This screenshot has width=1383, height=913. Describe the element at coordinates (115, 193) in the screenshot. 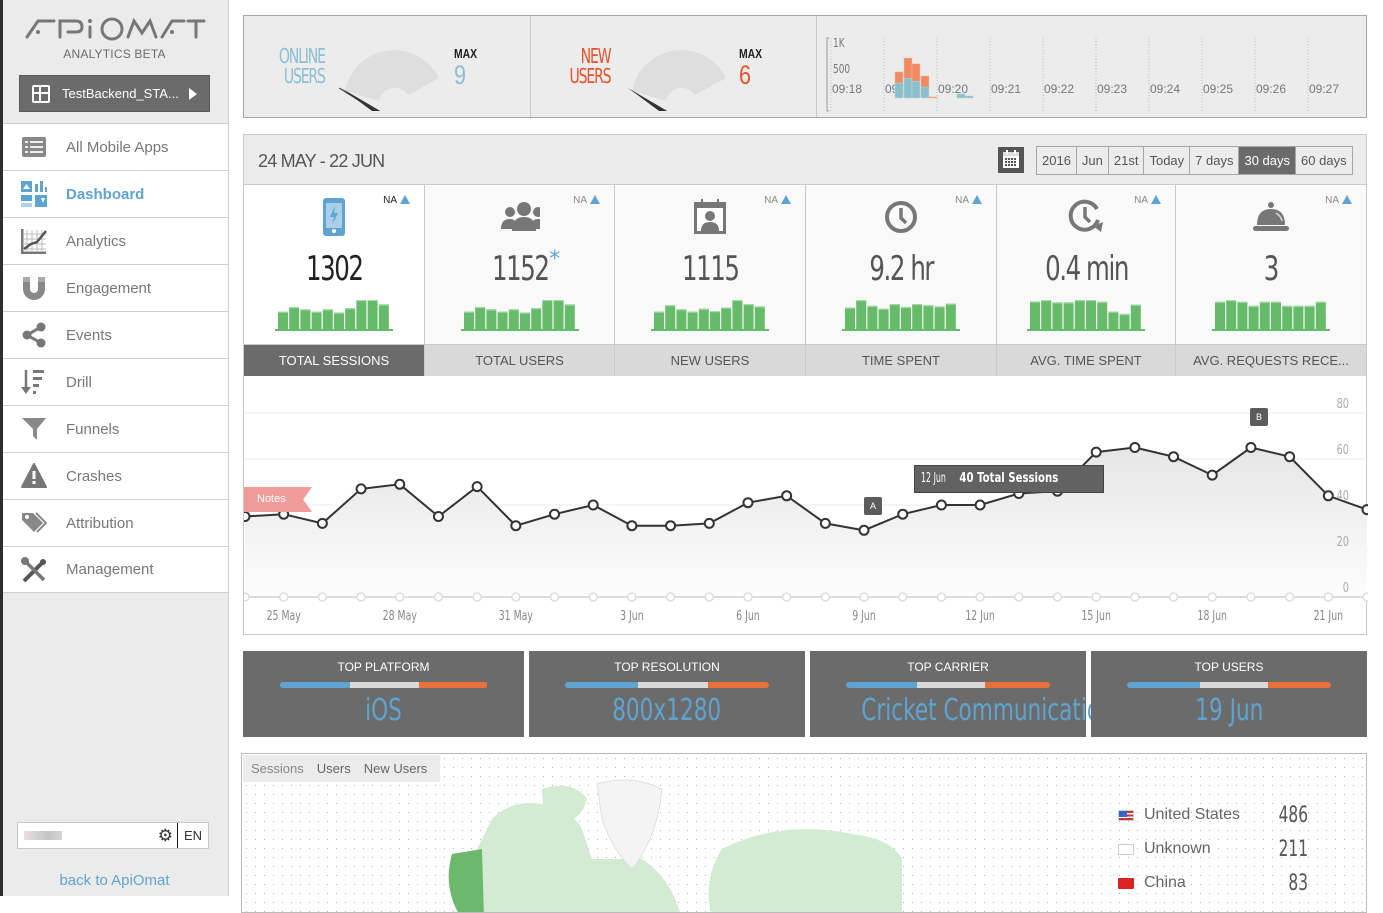

I see `sidebar-item-dashboard: Dashboard` at that location.